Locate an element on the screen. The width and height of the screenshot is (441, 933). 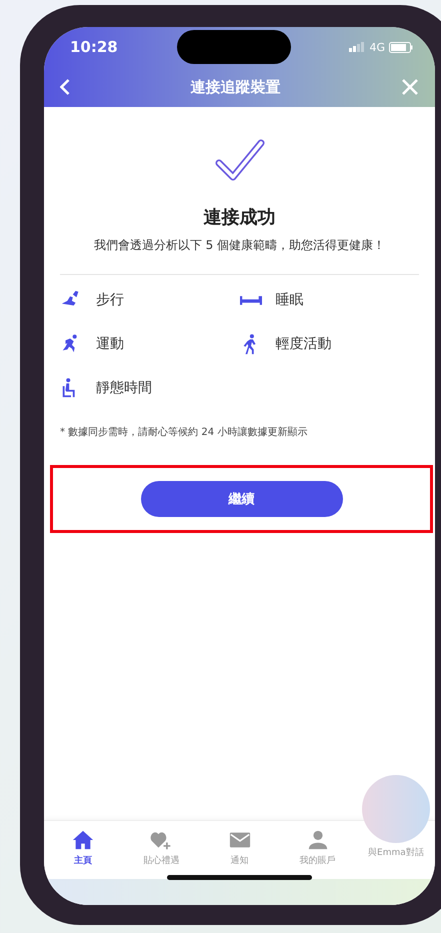
category-label: 靜態時間 is located at coordinates (124, 388).